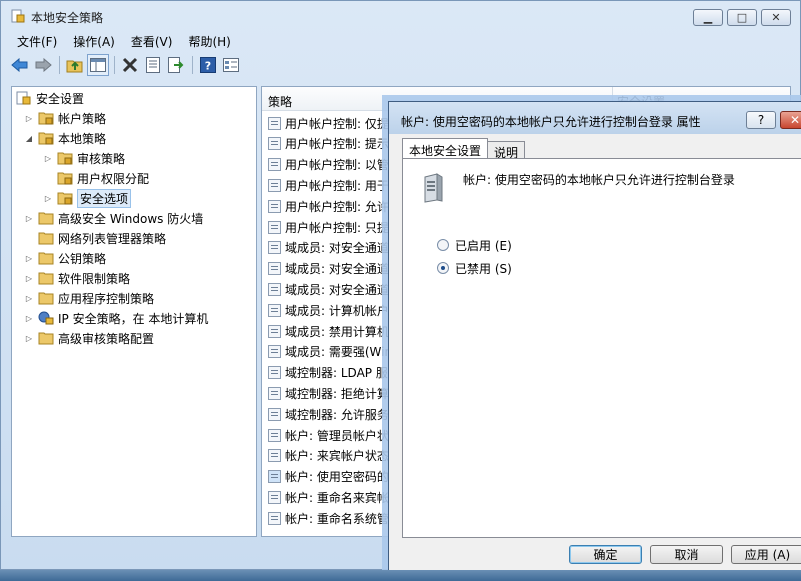 The image size is (801, 581). Describe the element at coordinates (337, 477) in the screenshot. I see `policy-name-cell: 帐户: 使用空密码的` at that location.